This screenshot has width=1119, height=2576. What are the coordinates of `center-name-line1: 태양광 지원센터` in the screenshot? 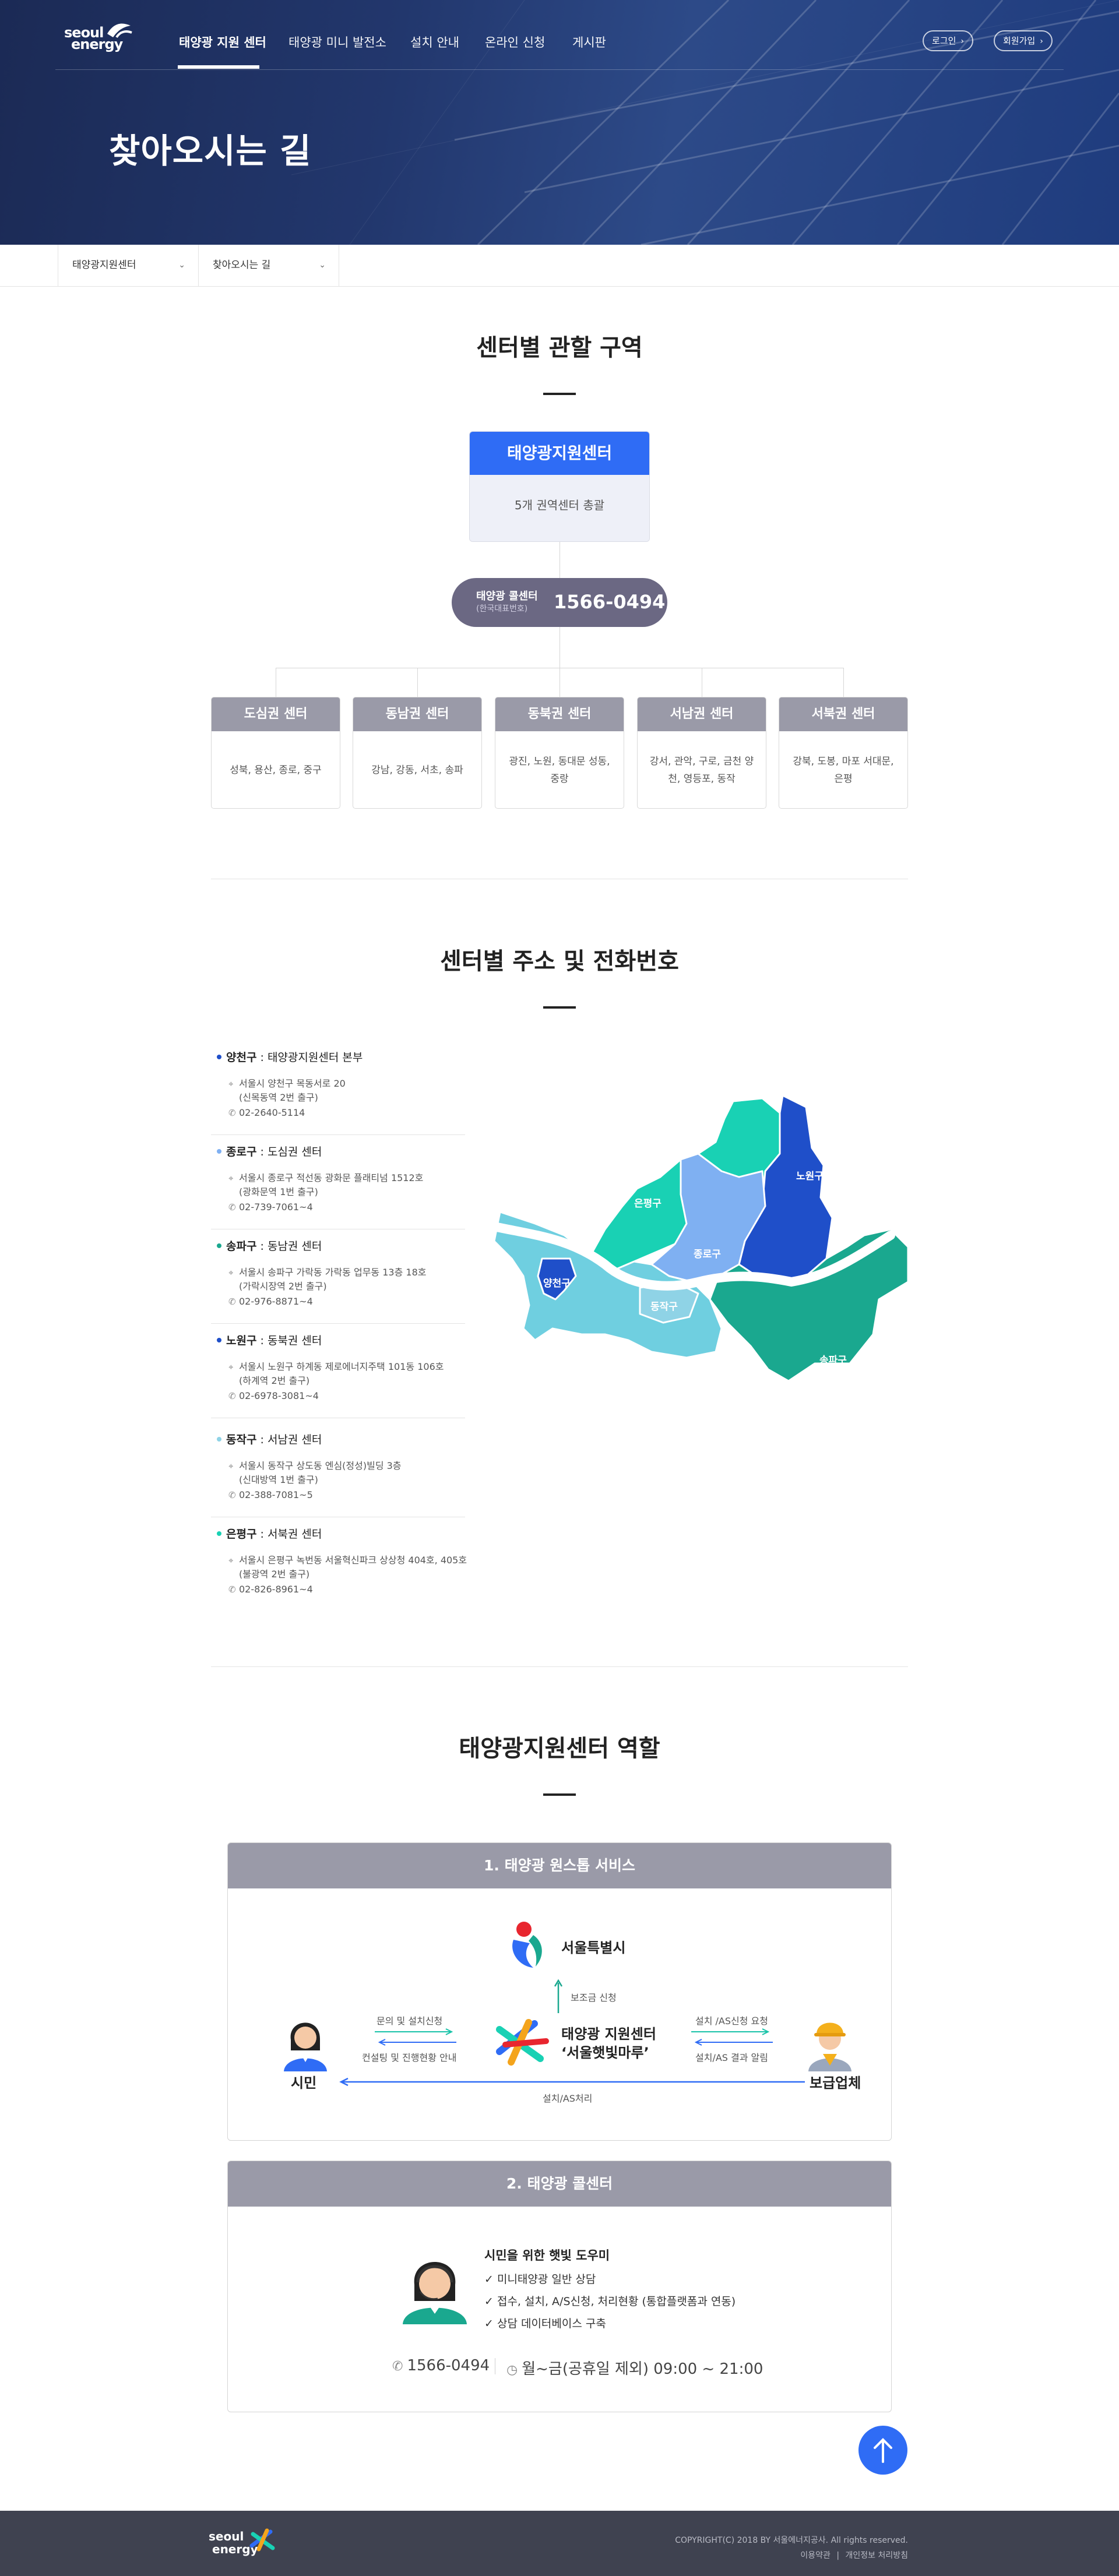 It's located at (608, 2034).